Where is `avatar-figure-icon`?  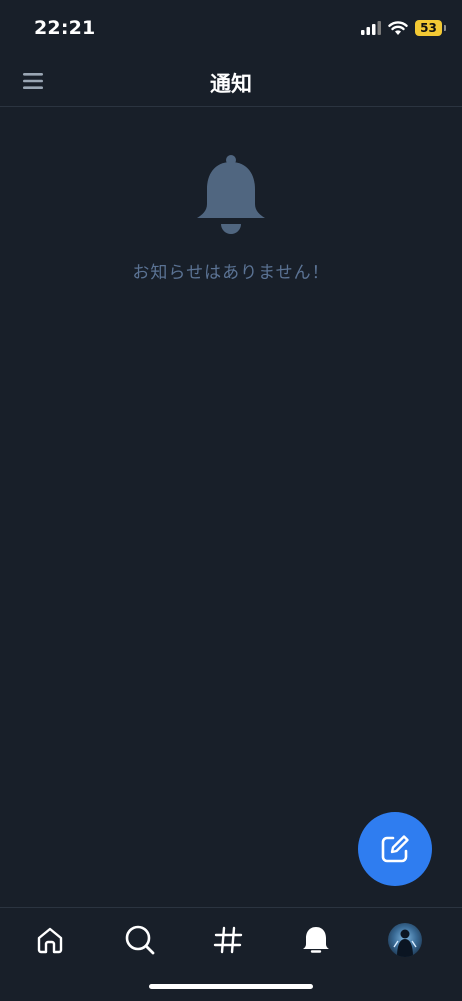 avatar-figure-icon is located at coordinates (405, 943).